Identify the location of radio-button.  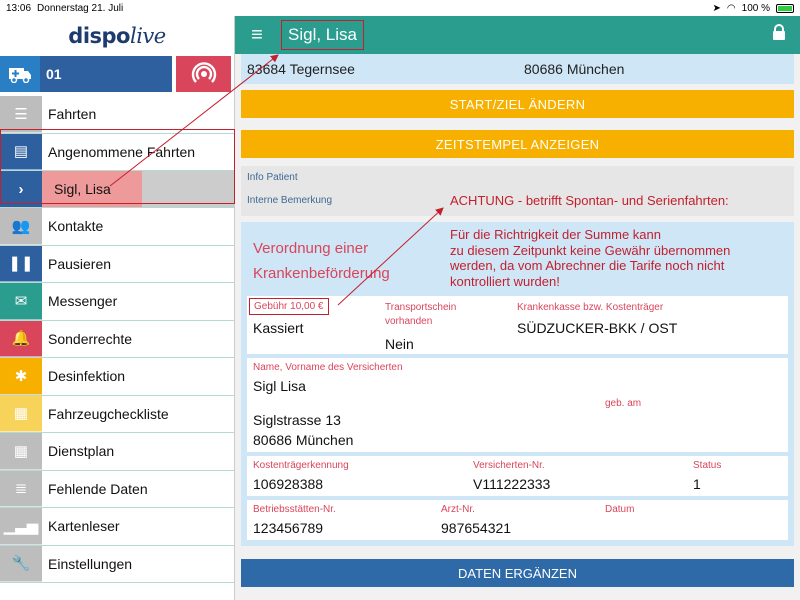
(203, 74).